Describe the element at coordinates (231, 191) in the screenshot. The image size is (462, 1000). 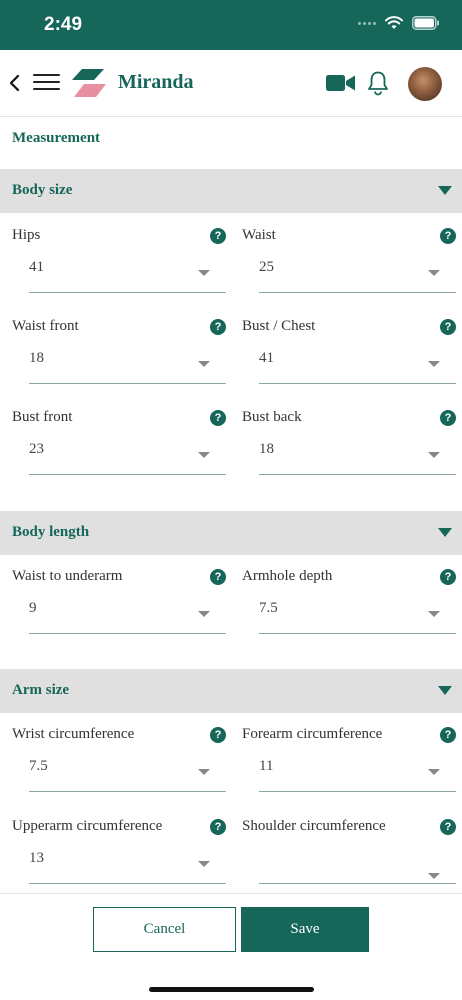
I see `section-body-size: Body size` at that location.